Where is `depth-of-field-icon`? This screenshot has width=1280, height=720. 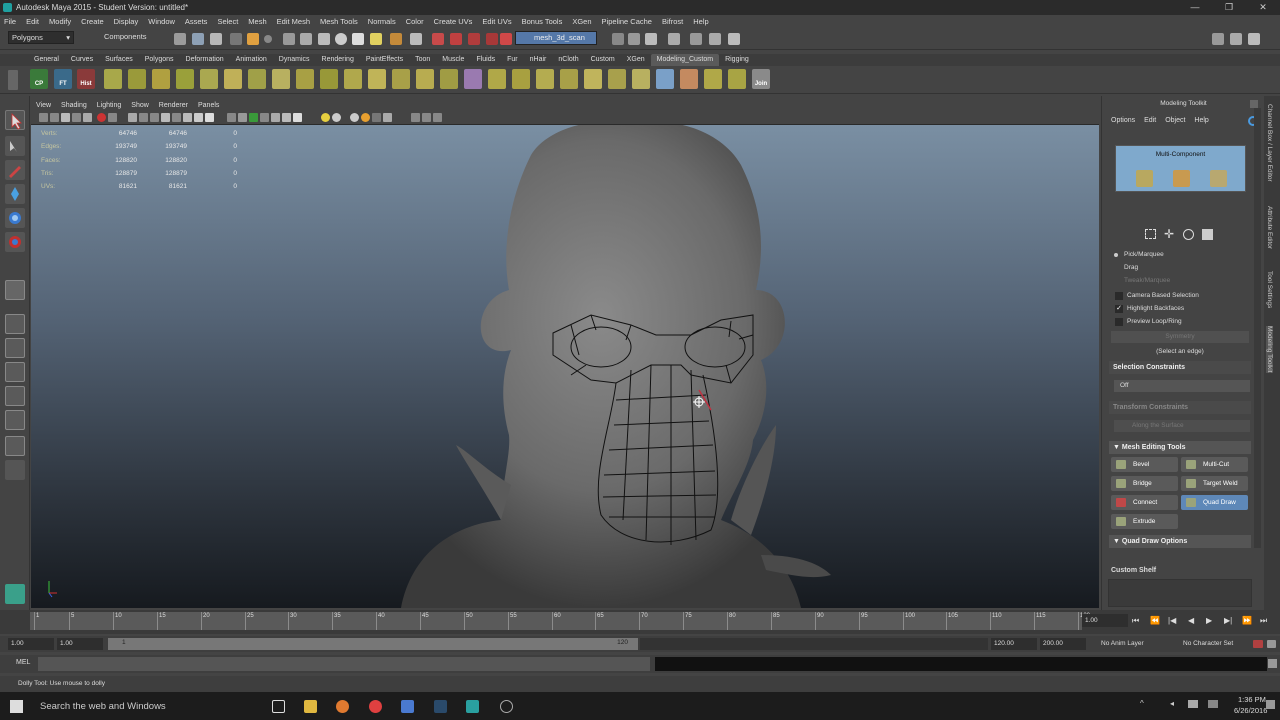
depth-of-field-icon is located at coordinates (297, 117).